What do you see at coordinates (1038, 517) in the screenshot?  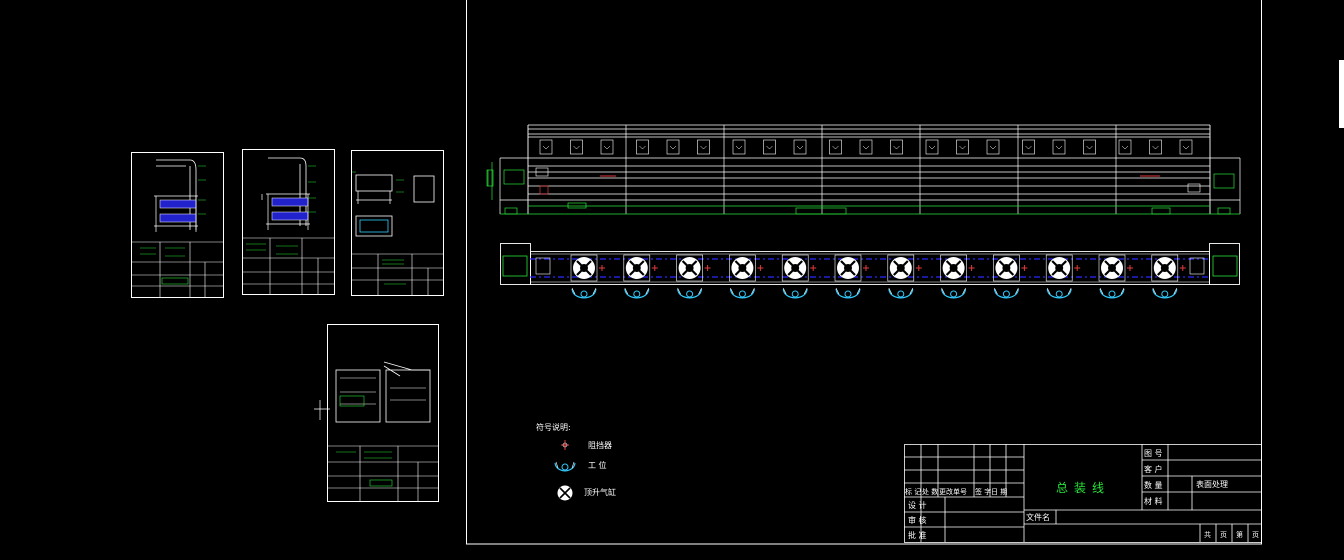 I see `tb-filename: 文件名` at bounding box center [1038, 517].